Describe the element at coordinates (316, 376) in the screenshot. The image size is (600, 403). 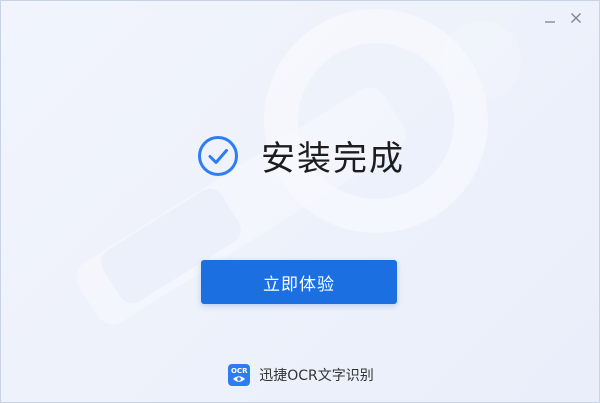
I see `brand-name: 迅捷OCR文字识别` at that location.